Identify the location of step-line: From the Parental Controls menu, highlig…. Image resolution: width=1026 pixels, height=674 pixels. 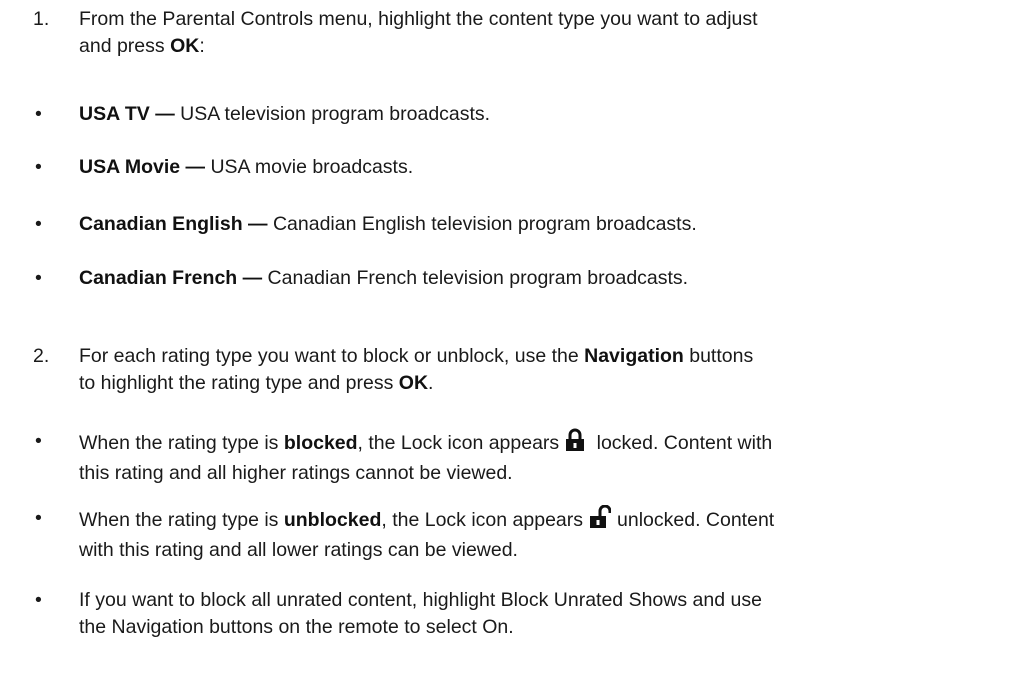
(544, 19).